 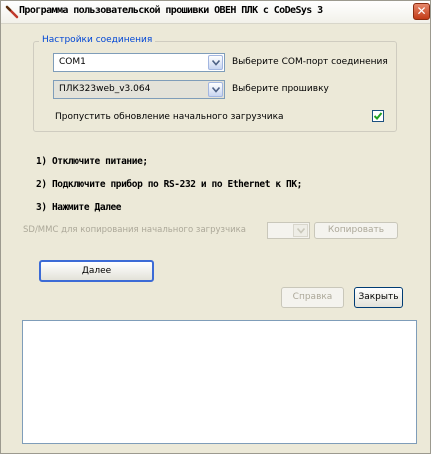 What do you see at coordinates (12, 12) in the screenshot?
I see `pen-icon` at bounding box center [12, 12].